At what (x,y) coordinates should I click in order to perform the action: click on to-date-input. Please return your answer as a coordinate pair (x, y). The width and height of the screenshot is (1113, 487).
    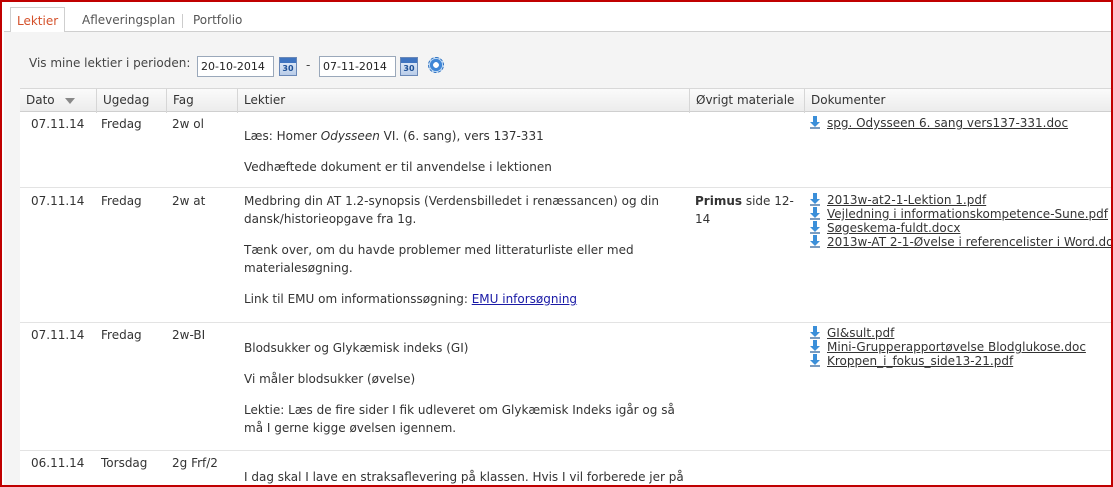
    Looking at the image, I should click on (357, 66).